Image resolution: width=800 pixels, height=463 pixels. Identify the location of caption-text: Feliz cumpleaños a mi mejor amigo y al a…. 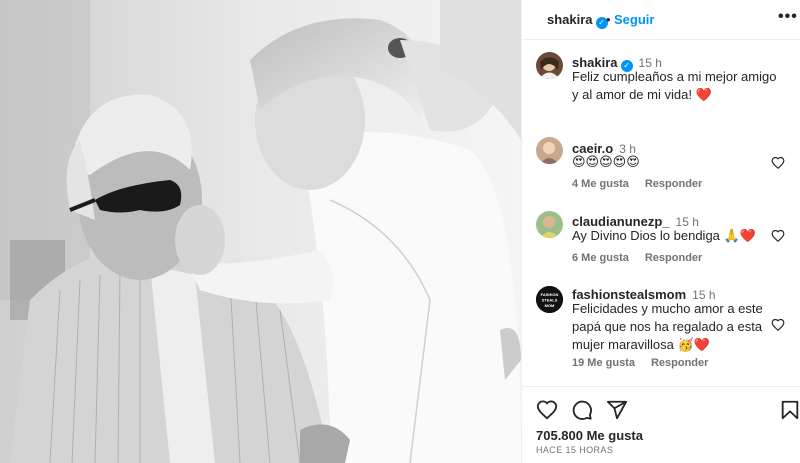
(674, 85).